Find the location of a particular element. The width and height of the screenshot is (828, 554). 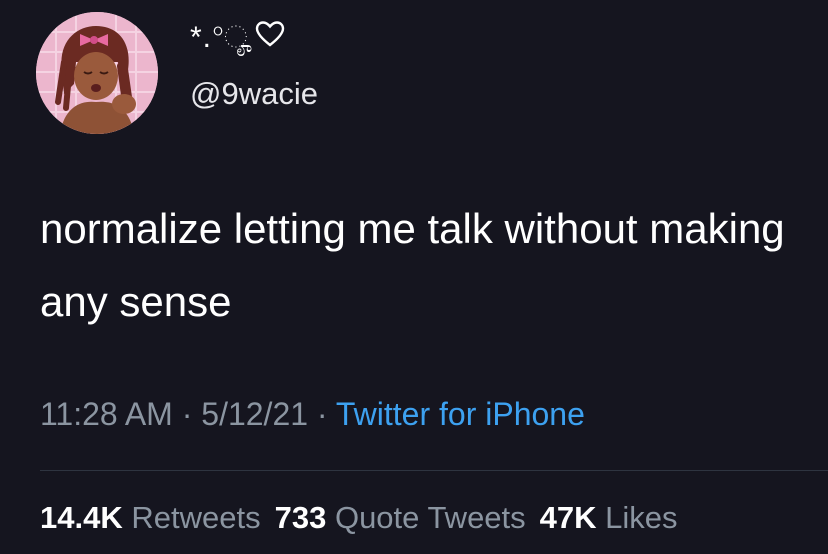

quote-tweets-label: Quote Tweets is located at coordinates (430, 517).